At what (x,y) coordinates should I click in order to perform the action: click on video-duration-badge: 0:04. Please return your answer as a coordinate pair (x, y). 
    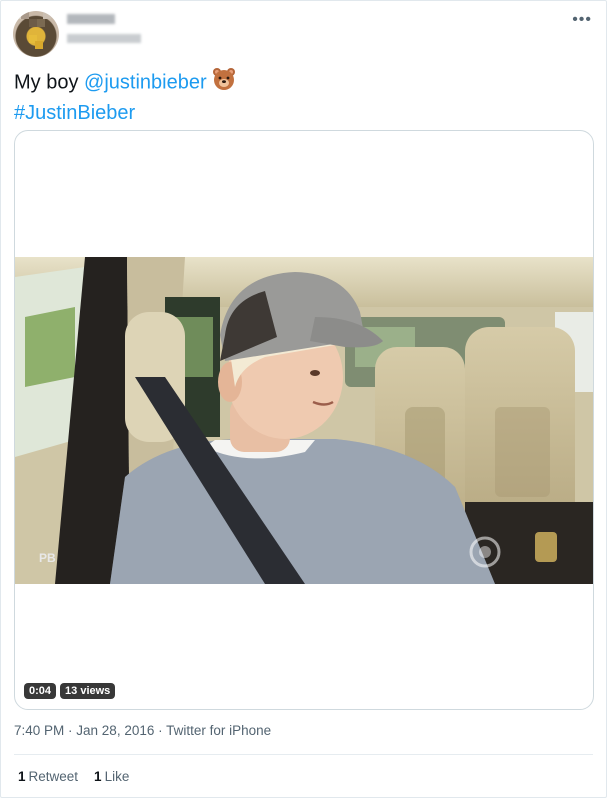
    Looking at the image, I should click on (40, 691).